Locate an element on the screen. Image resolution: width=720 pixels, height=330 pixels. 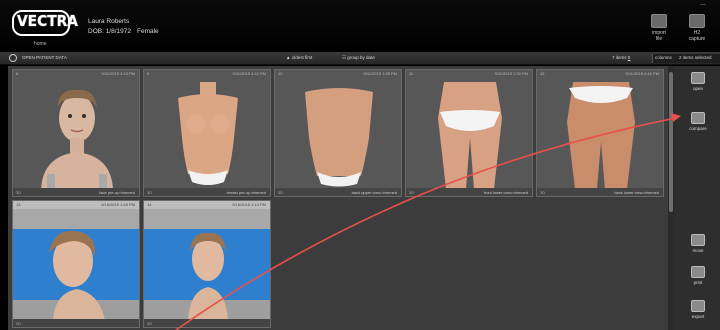
capture-label: H2 capture is located at coordinates (697, 36).